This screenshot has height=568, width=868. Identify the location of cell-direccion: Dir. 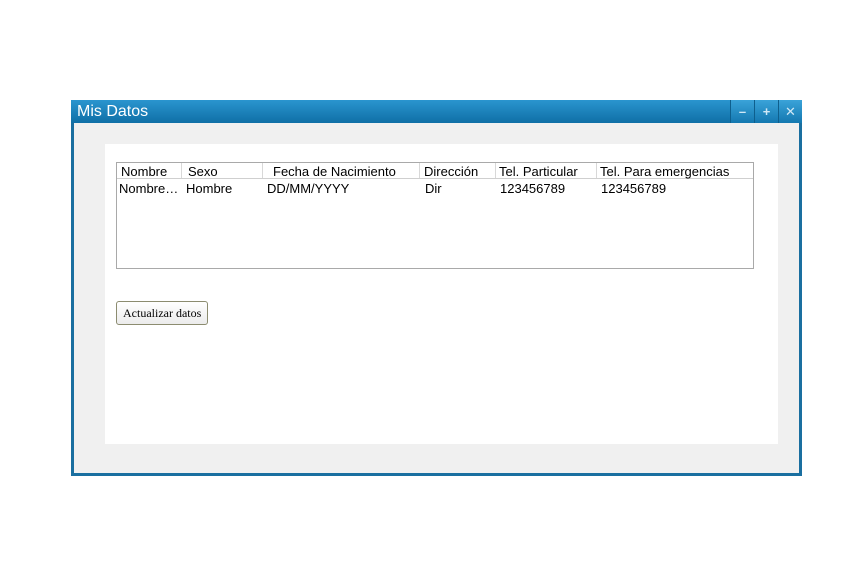
(433, 188).